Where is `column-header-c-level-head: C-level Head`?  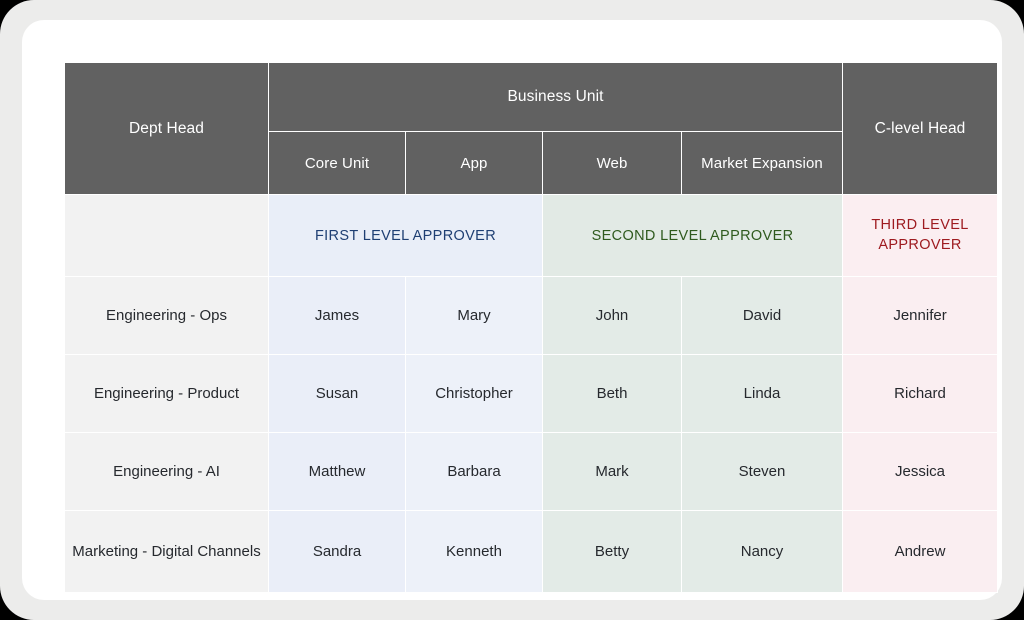
column-header-c-level-head: C-level Head is located at coordinates (920, 128).